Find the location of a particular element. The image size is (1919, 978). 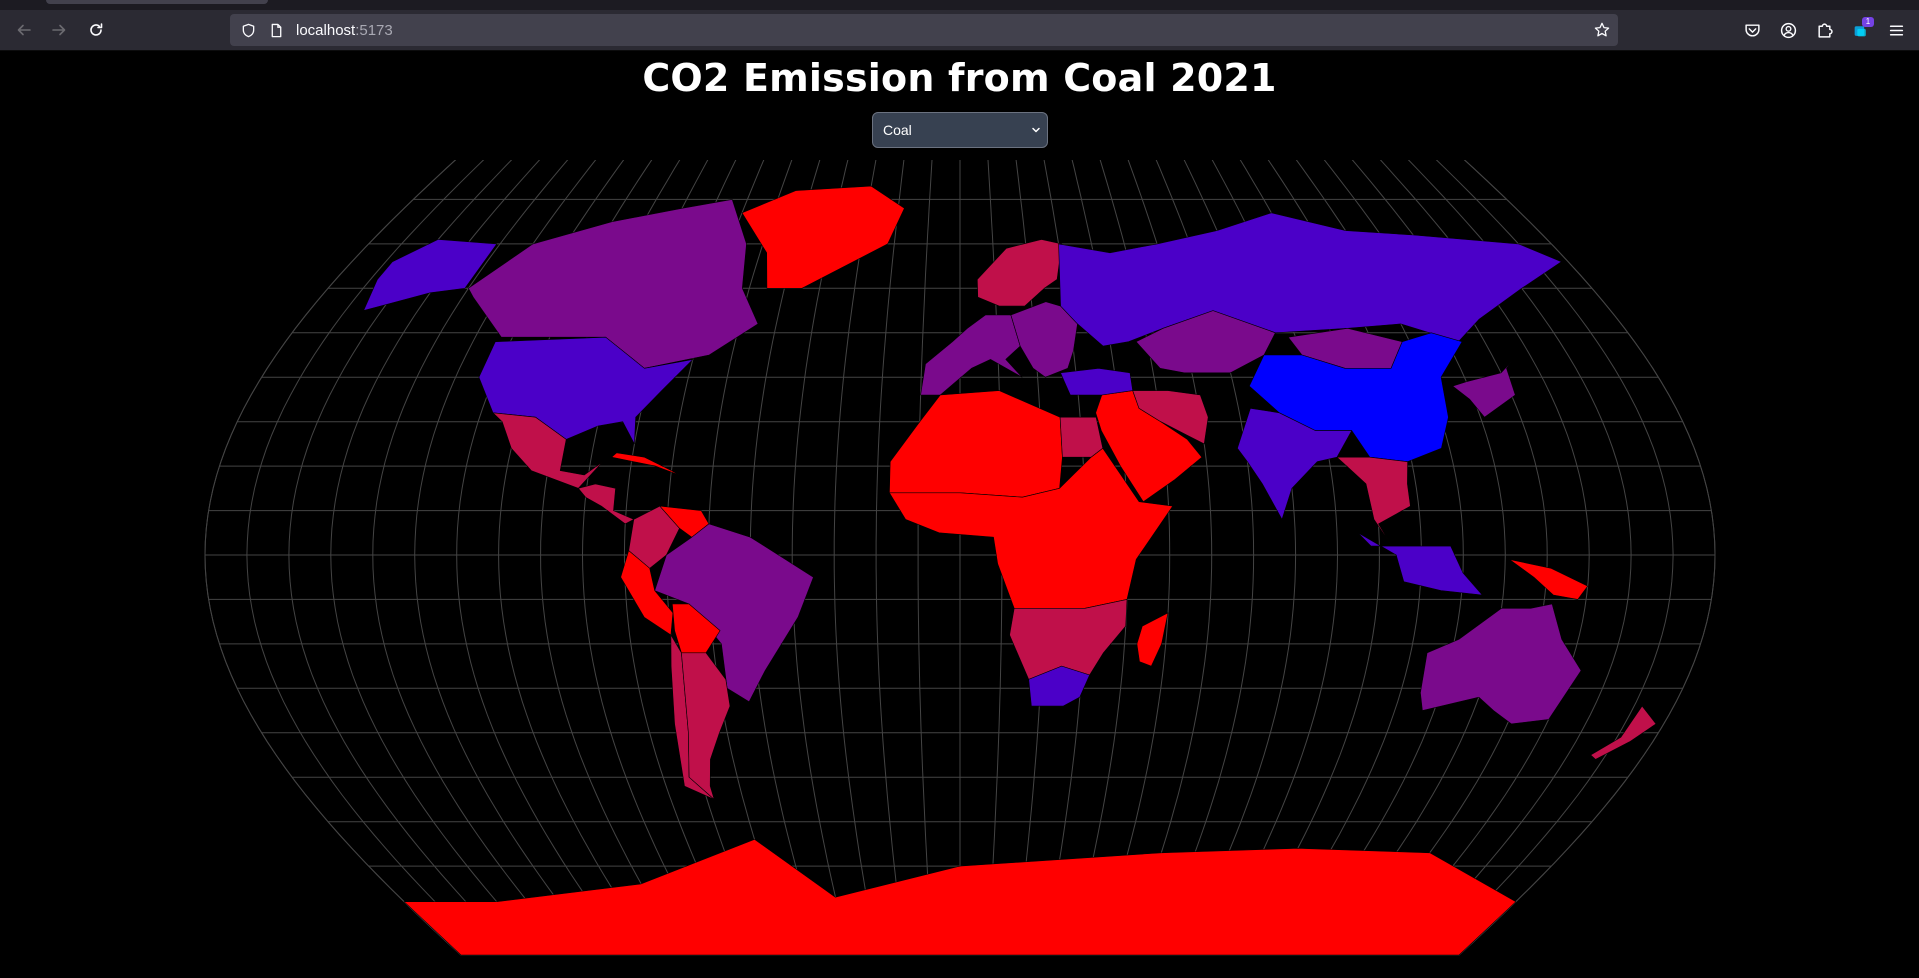

country-central-america is located at coordinates (606, 504).